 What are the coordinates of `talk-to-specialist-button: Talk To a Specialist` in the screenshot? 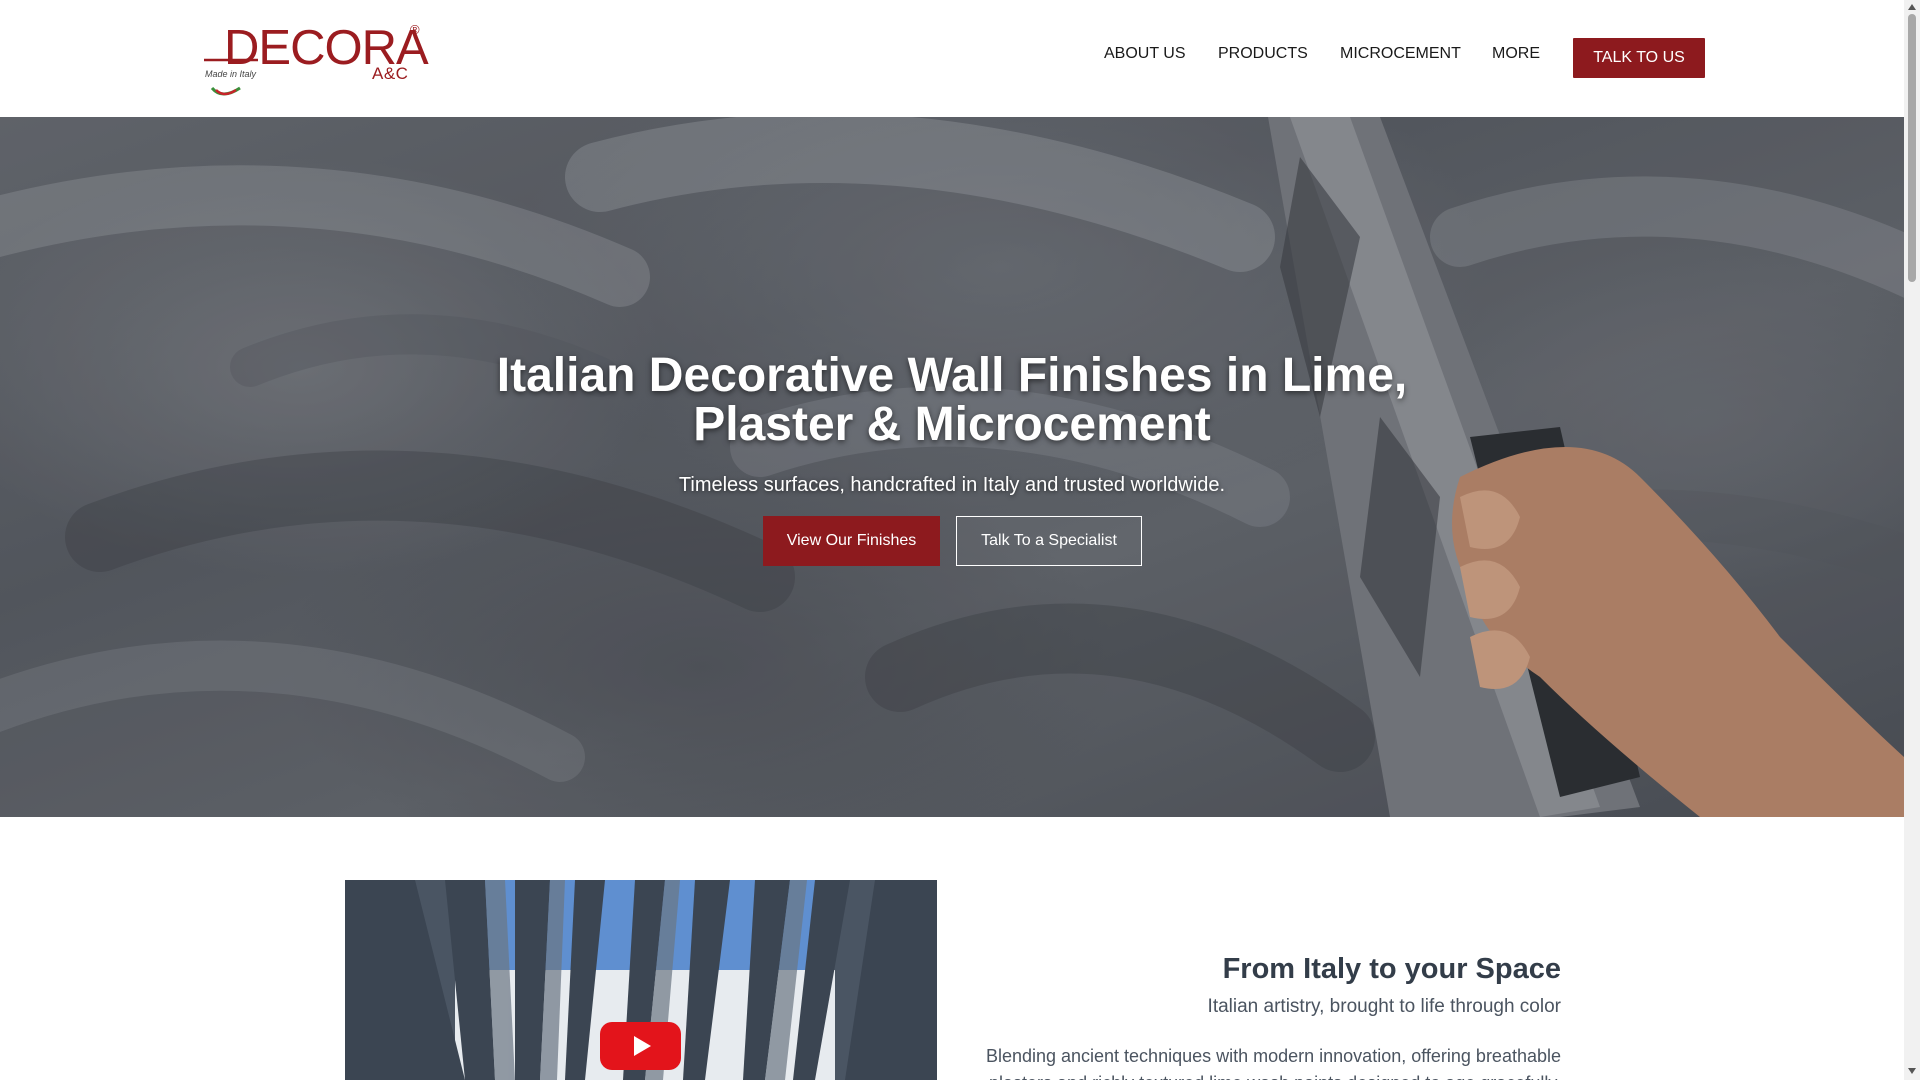 It's located at (1049, 541).